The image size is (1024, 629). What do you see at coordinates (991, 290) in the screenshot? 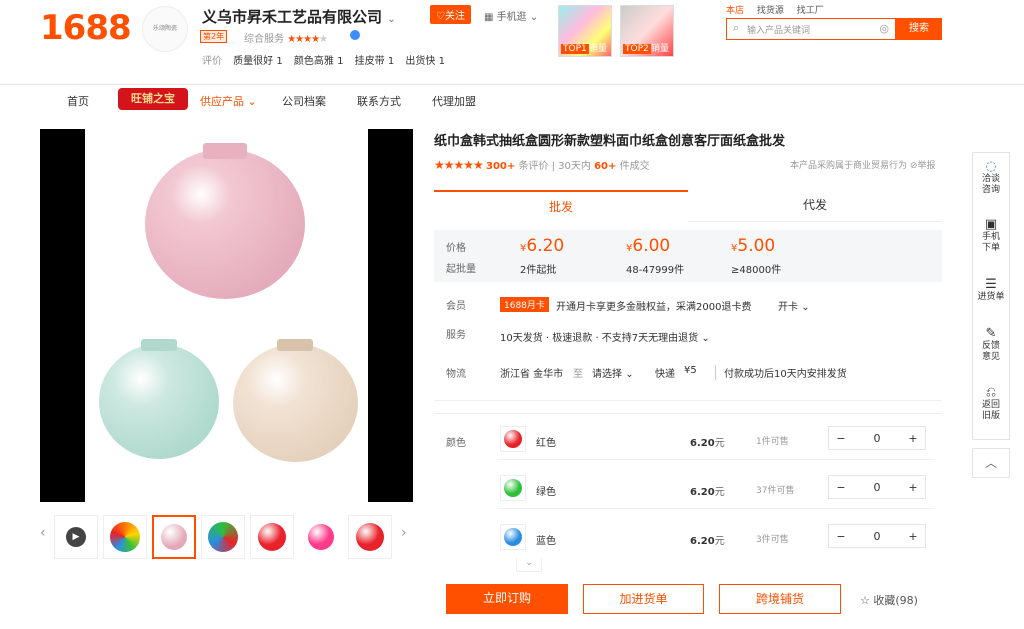
I see `sidebar-item-cart: ☰ 进货单` at bounding box center [991, 290].